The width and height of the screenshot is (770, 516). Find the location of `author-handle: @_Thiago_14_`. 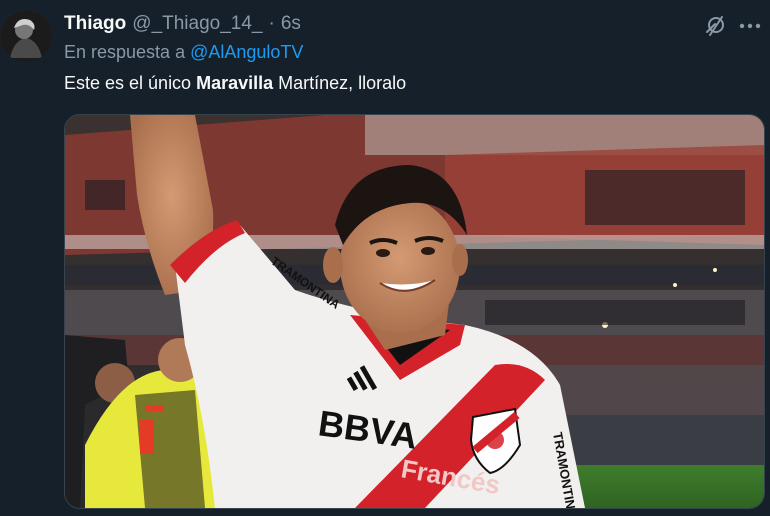

author-handle: @_Thiago_14_ is located at coordinates (197, 24).